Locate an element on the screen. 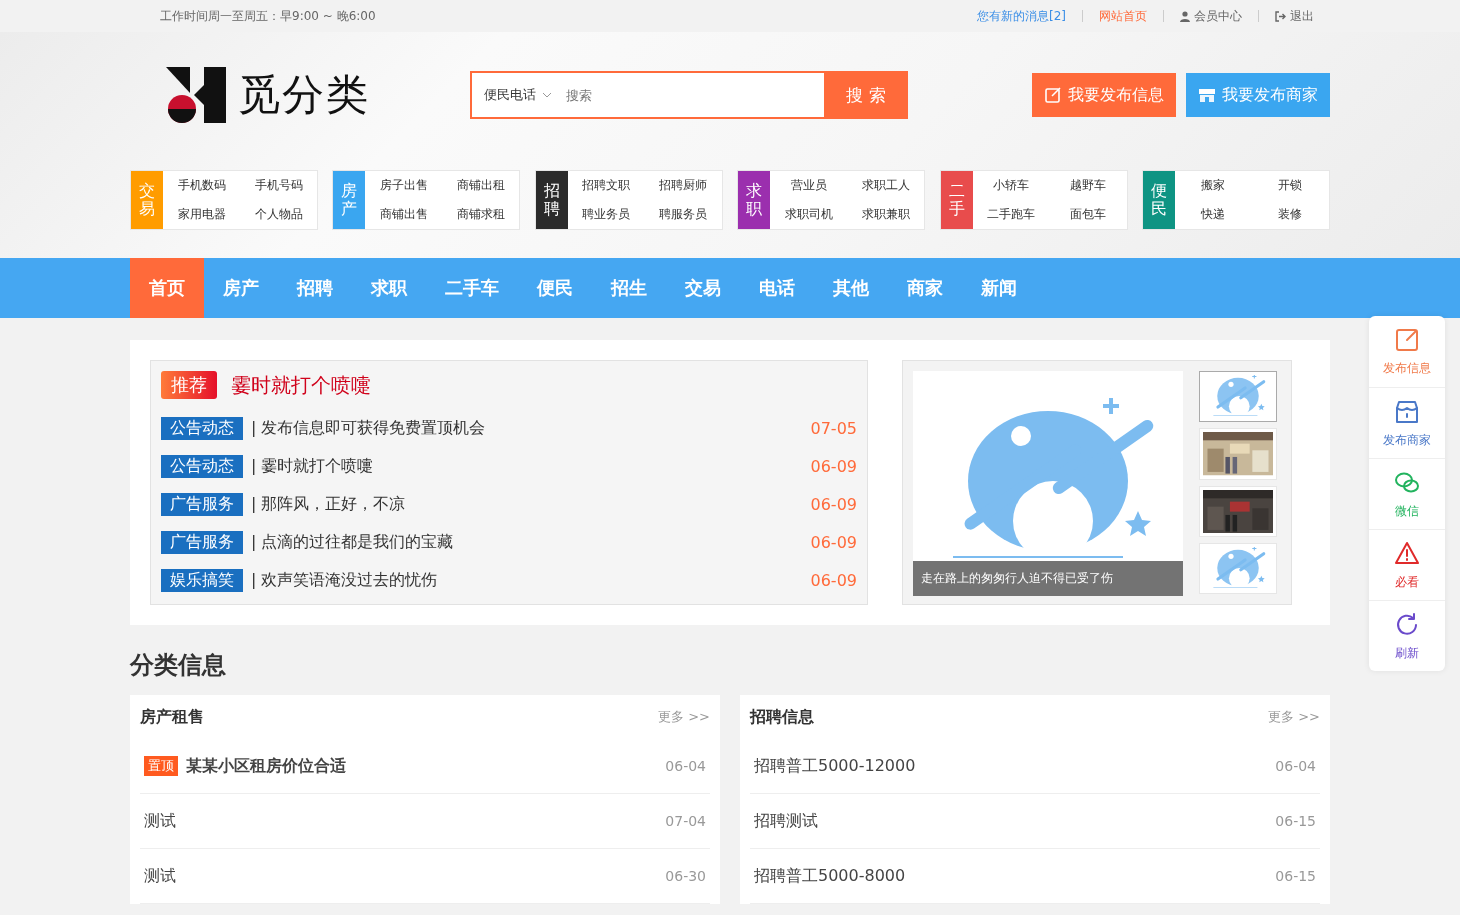 The height and width of the screenshot is (915, 1460). top-link: 会员中心 is located at coordinates (1210, 16).